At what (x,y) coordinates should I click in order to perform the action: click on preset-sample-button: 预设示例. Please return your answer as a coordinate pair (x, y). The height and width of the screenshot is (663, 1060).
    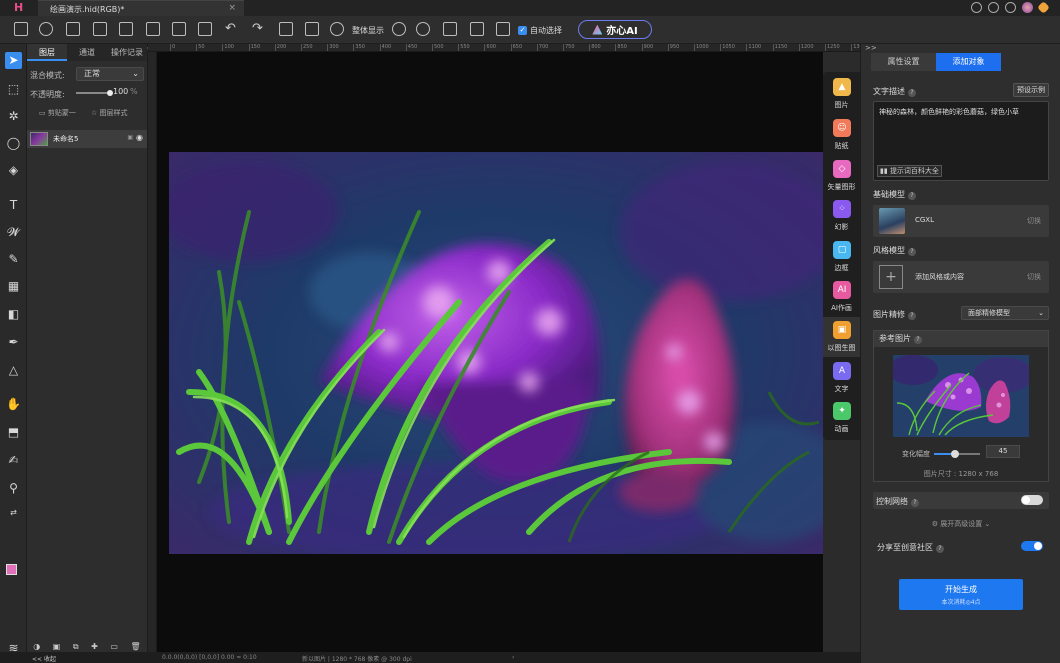
    Looking at the image, I should click on (1031, 90).